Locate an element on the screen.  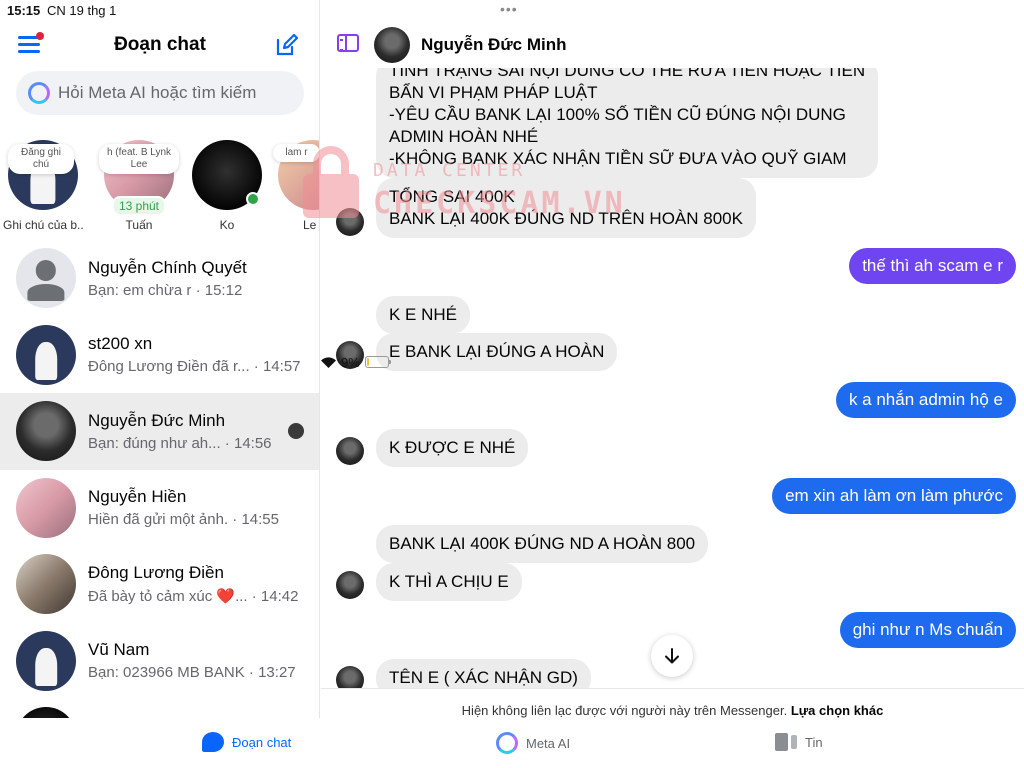
story-note: Đăng ghi chú is located at coordinates (41, 159).